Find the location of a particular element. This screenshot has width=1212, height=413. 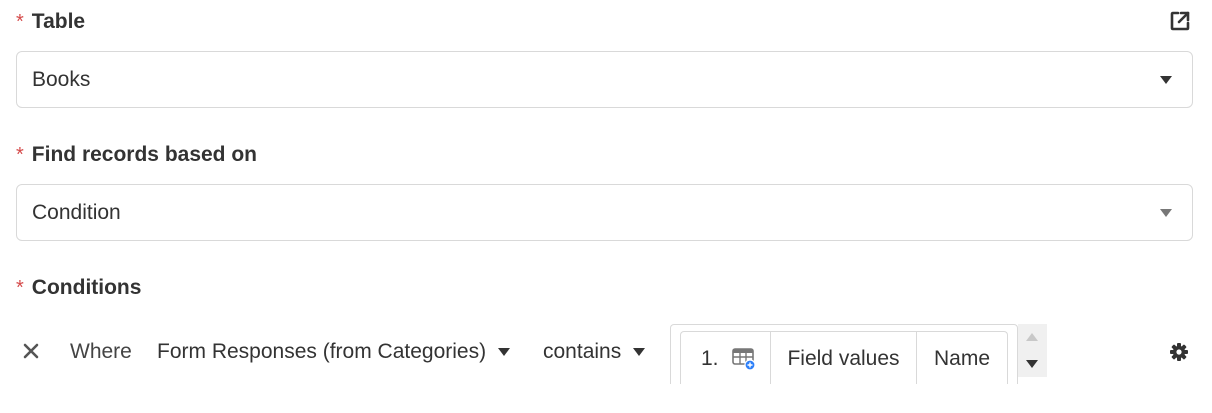

gear-icon is located at coordinates (1179, 352).